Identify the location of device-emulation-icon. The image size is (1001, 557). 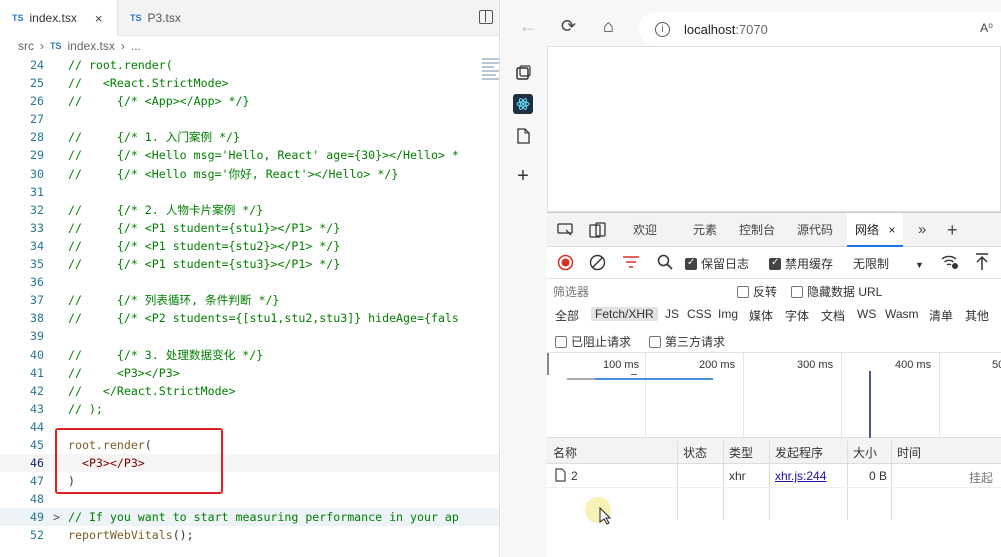
(598, 230).